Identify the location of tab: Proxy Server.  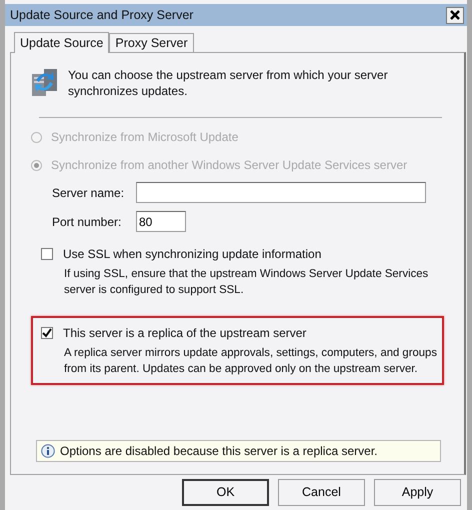
(151, 42).